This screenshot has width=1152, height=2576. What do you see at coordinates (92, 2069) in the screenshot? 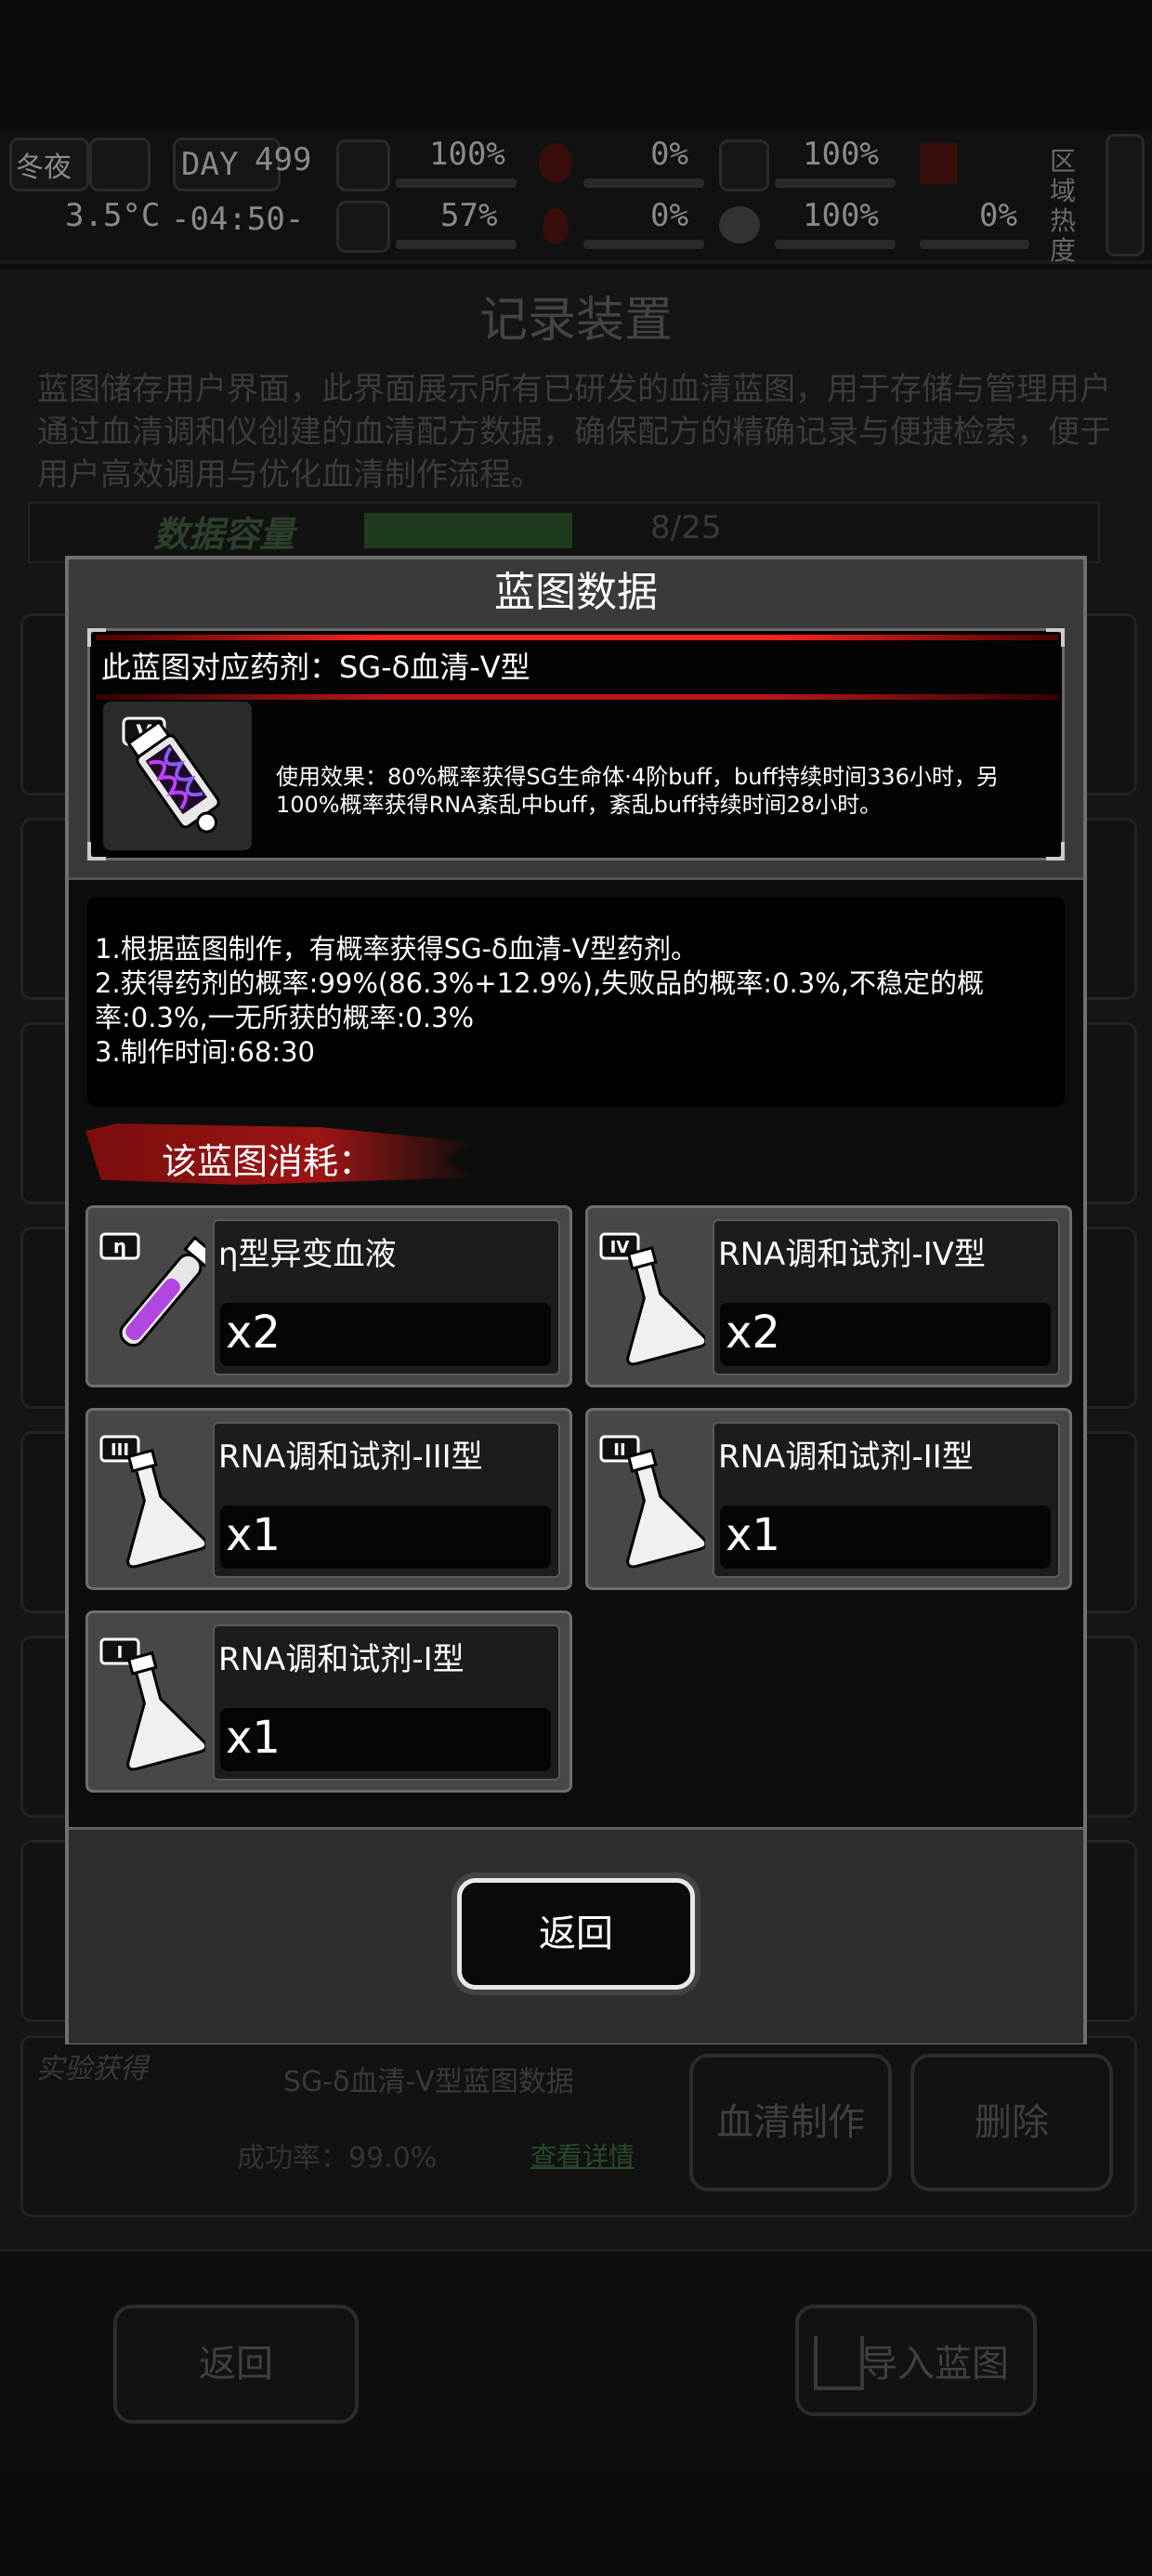
I see `card-source-label: 实验获得` at bounding box center [92, 2069].